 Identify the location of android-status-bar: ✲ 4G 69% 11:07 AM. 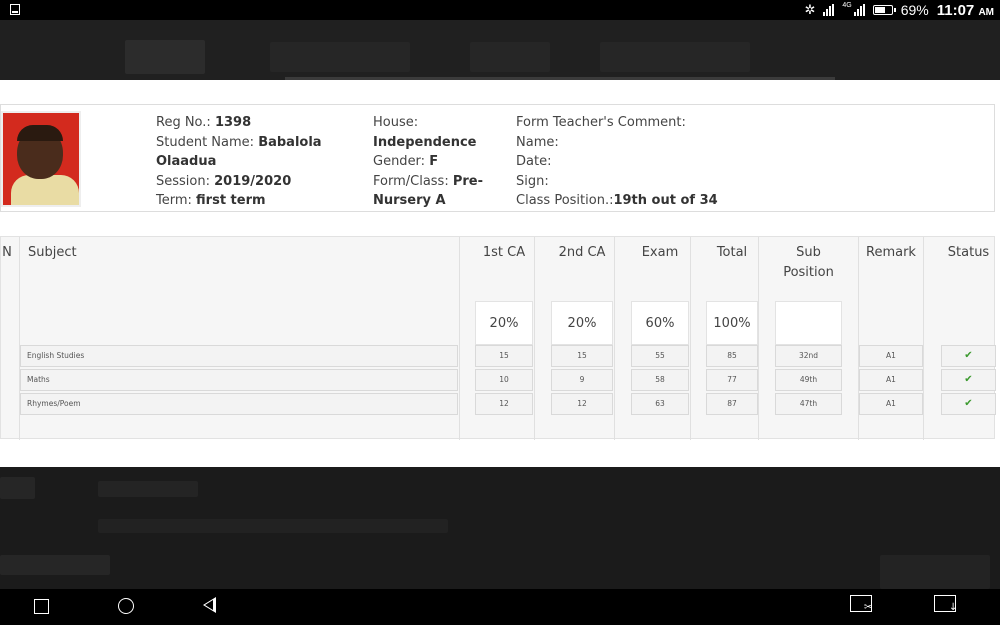
(500, 10).